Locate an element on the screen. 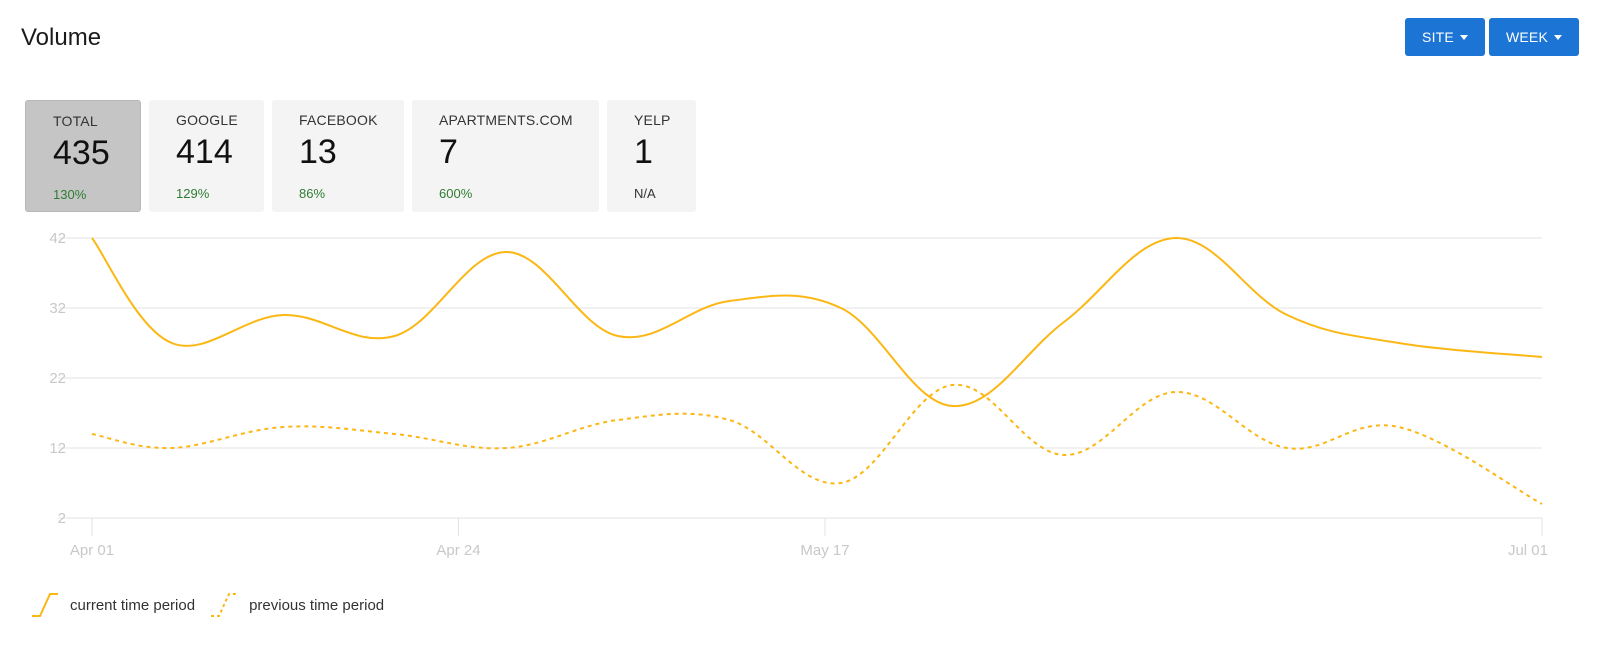 This screenshot has height=656, width=1600. site-button-label: SITE is located at coordinates (1438, 37).